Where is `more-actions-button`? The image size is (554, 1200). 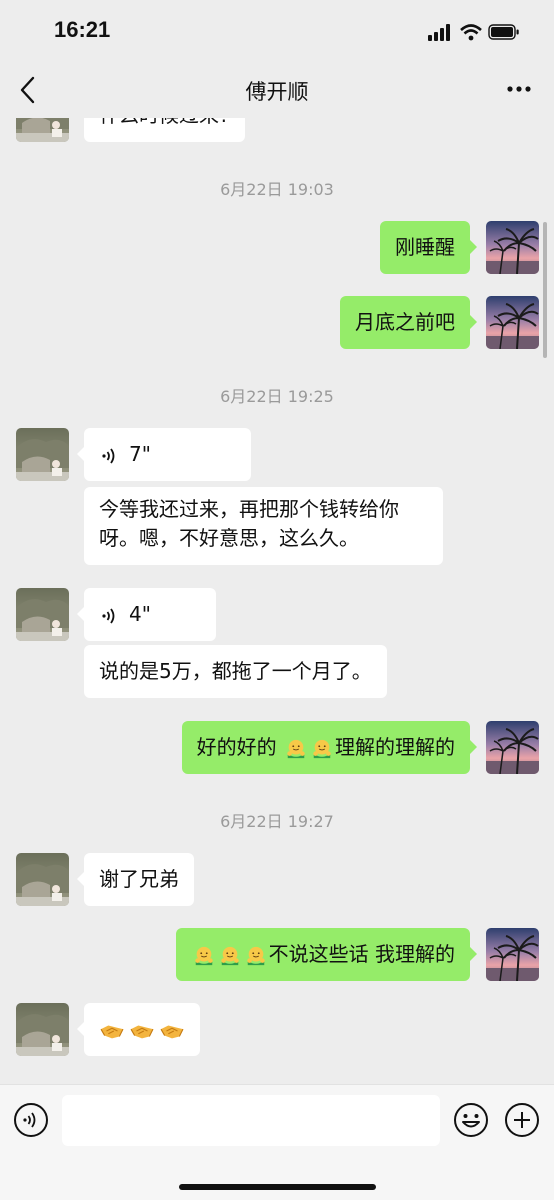 more-actions-button is located at coordinates (522, 1120).